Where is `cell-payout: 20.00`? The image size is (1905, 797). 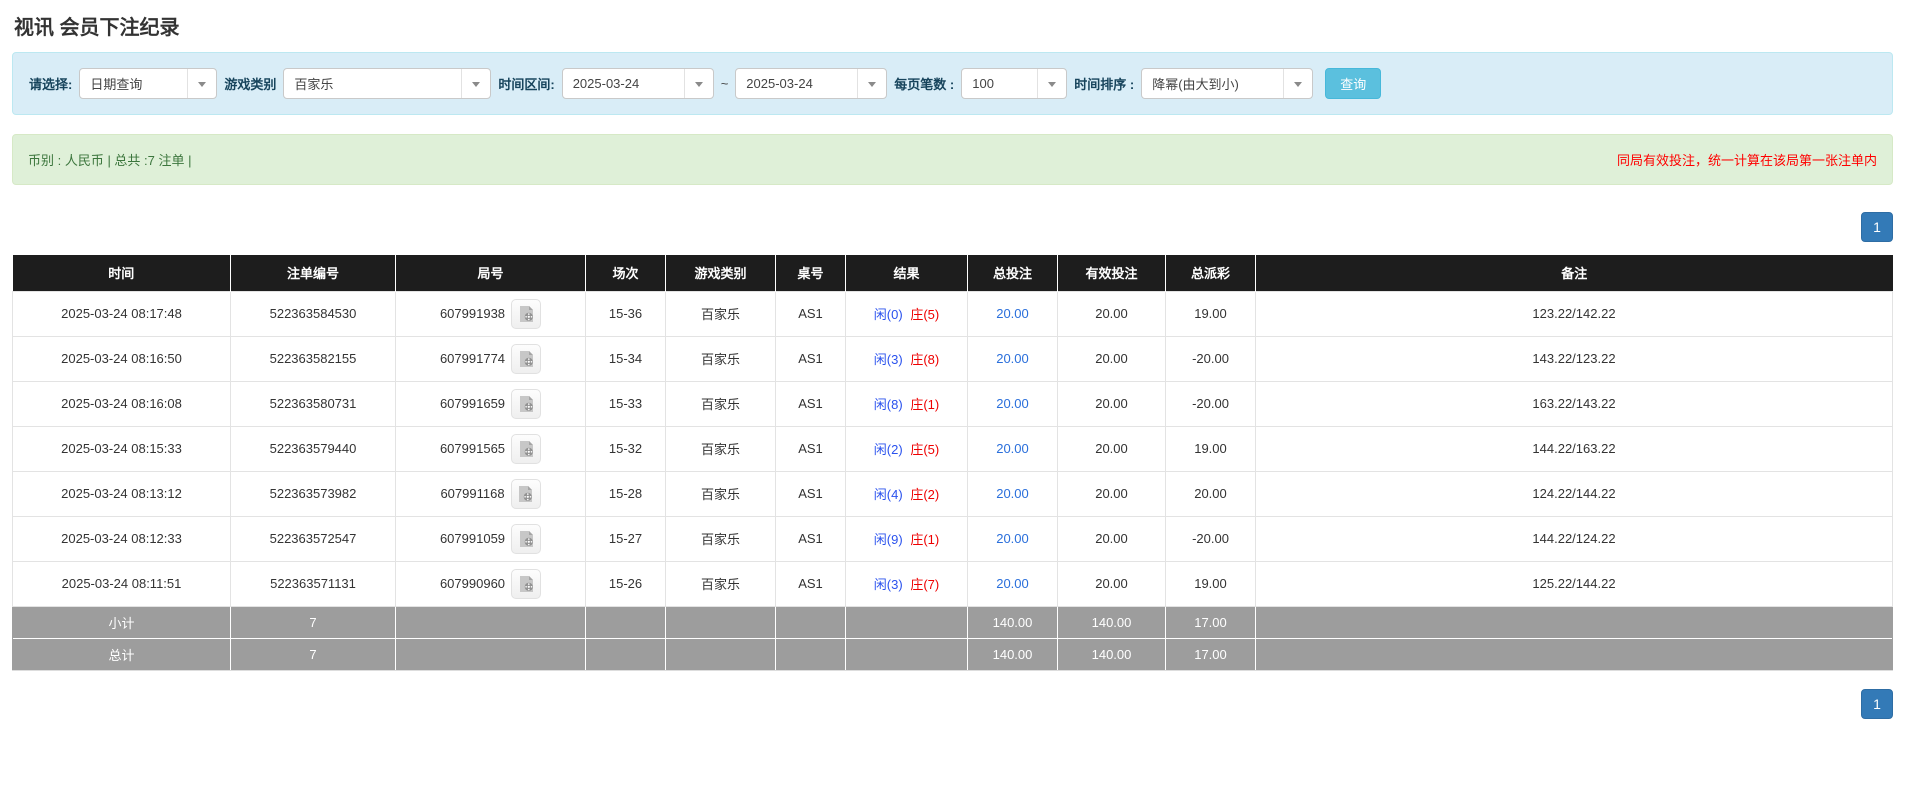 cell-payout: 20.00 is located at coordinates (1210, 493).